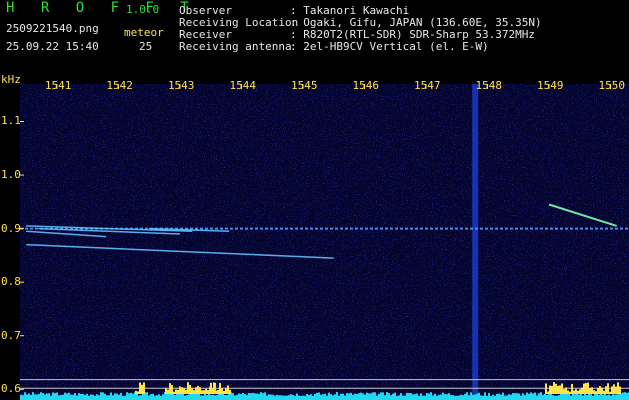 The height and width of the screenshot is (400, 629). I want to click on antenna-label: Receiving antenna, so click(235, 46).